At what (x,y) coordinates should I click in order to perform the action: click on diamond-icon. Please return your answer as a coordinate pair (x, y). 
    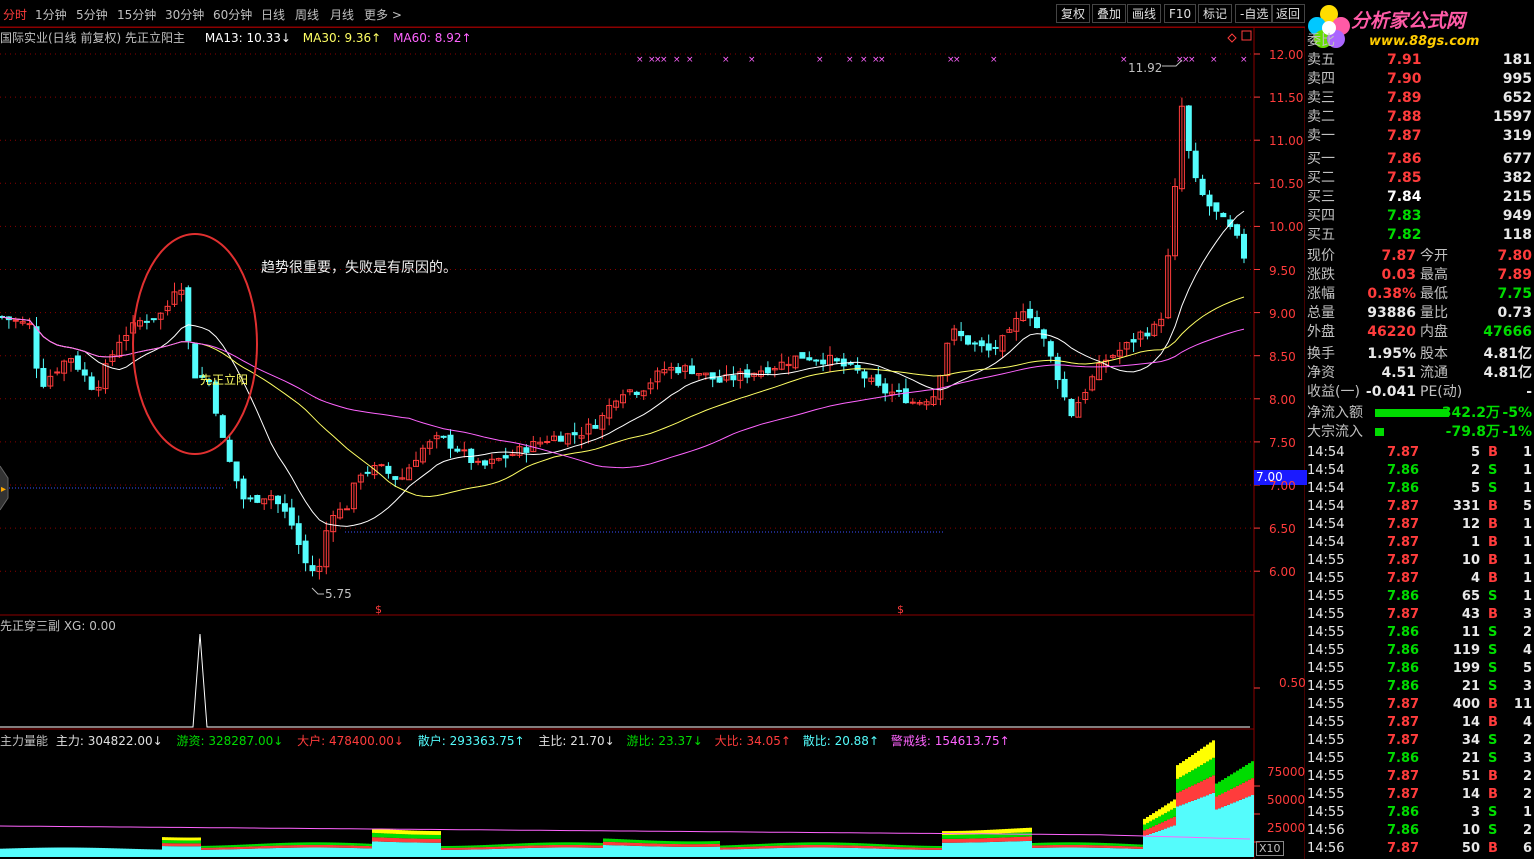
    Looking at the image, I should click on (1232, 38).